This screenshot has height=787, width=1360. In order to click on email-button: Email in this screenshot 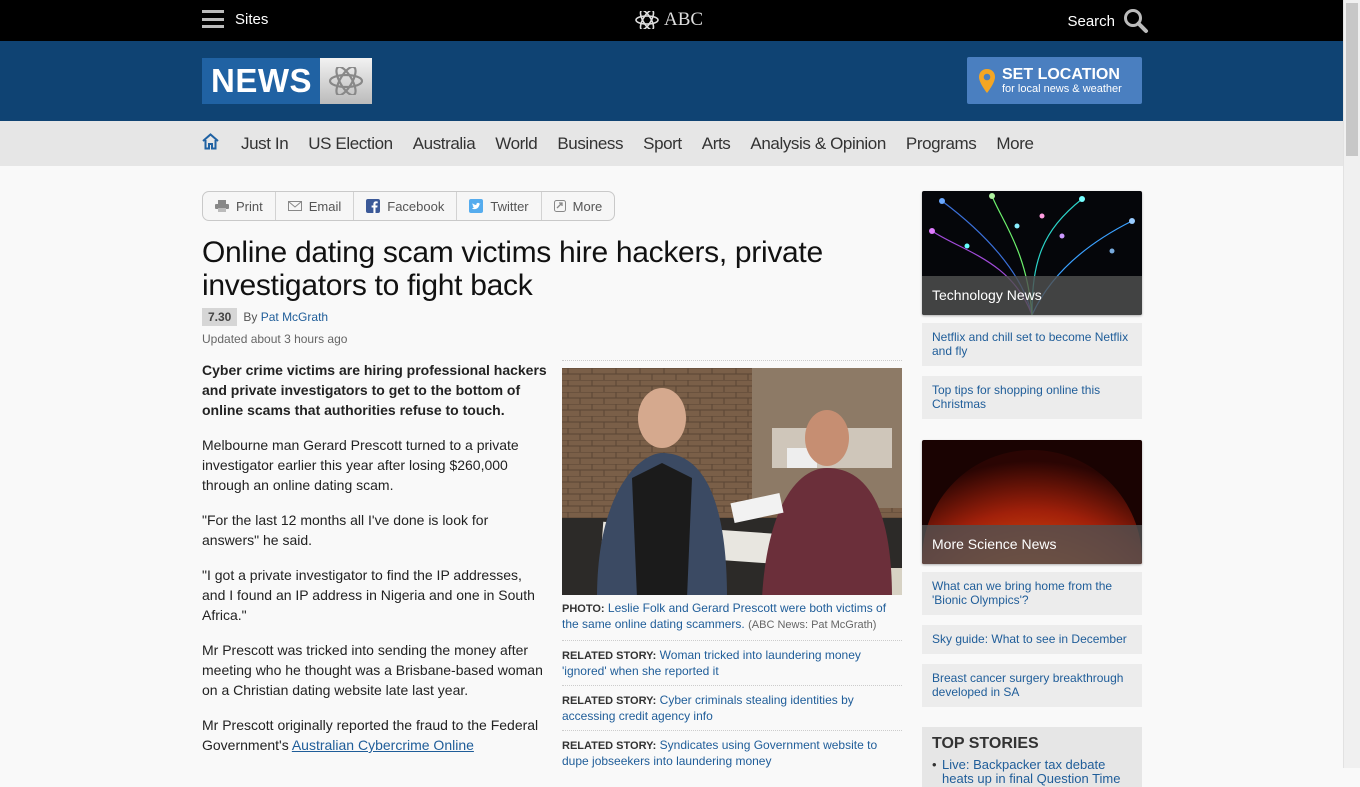, I will do `click(315, 206)`.